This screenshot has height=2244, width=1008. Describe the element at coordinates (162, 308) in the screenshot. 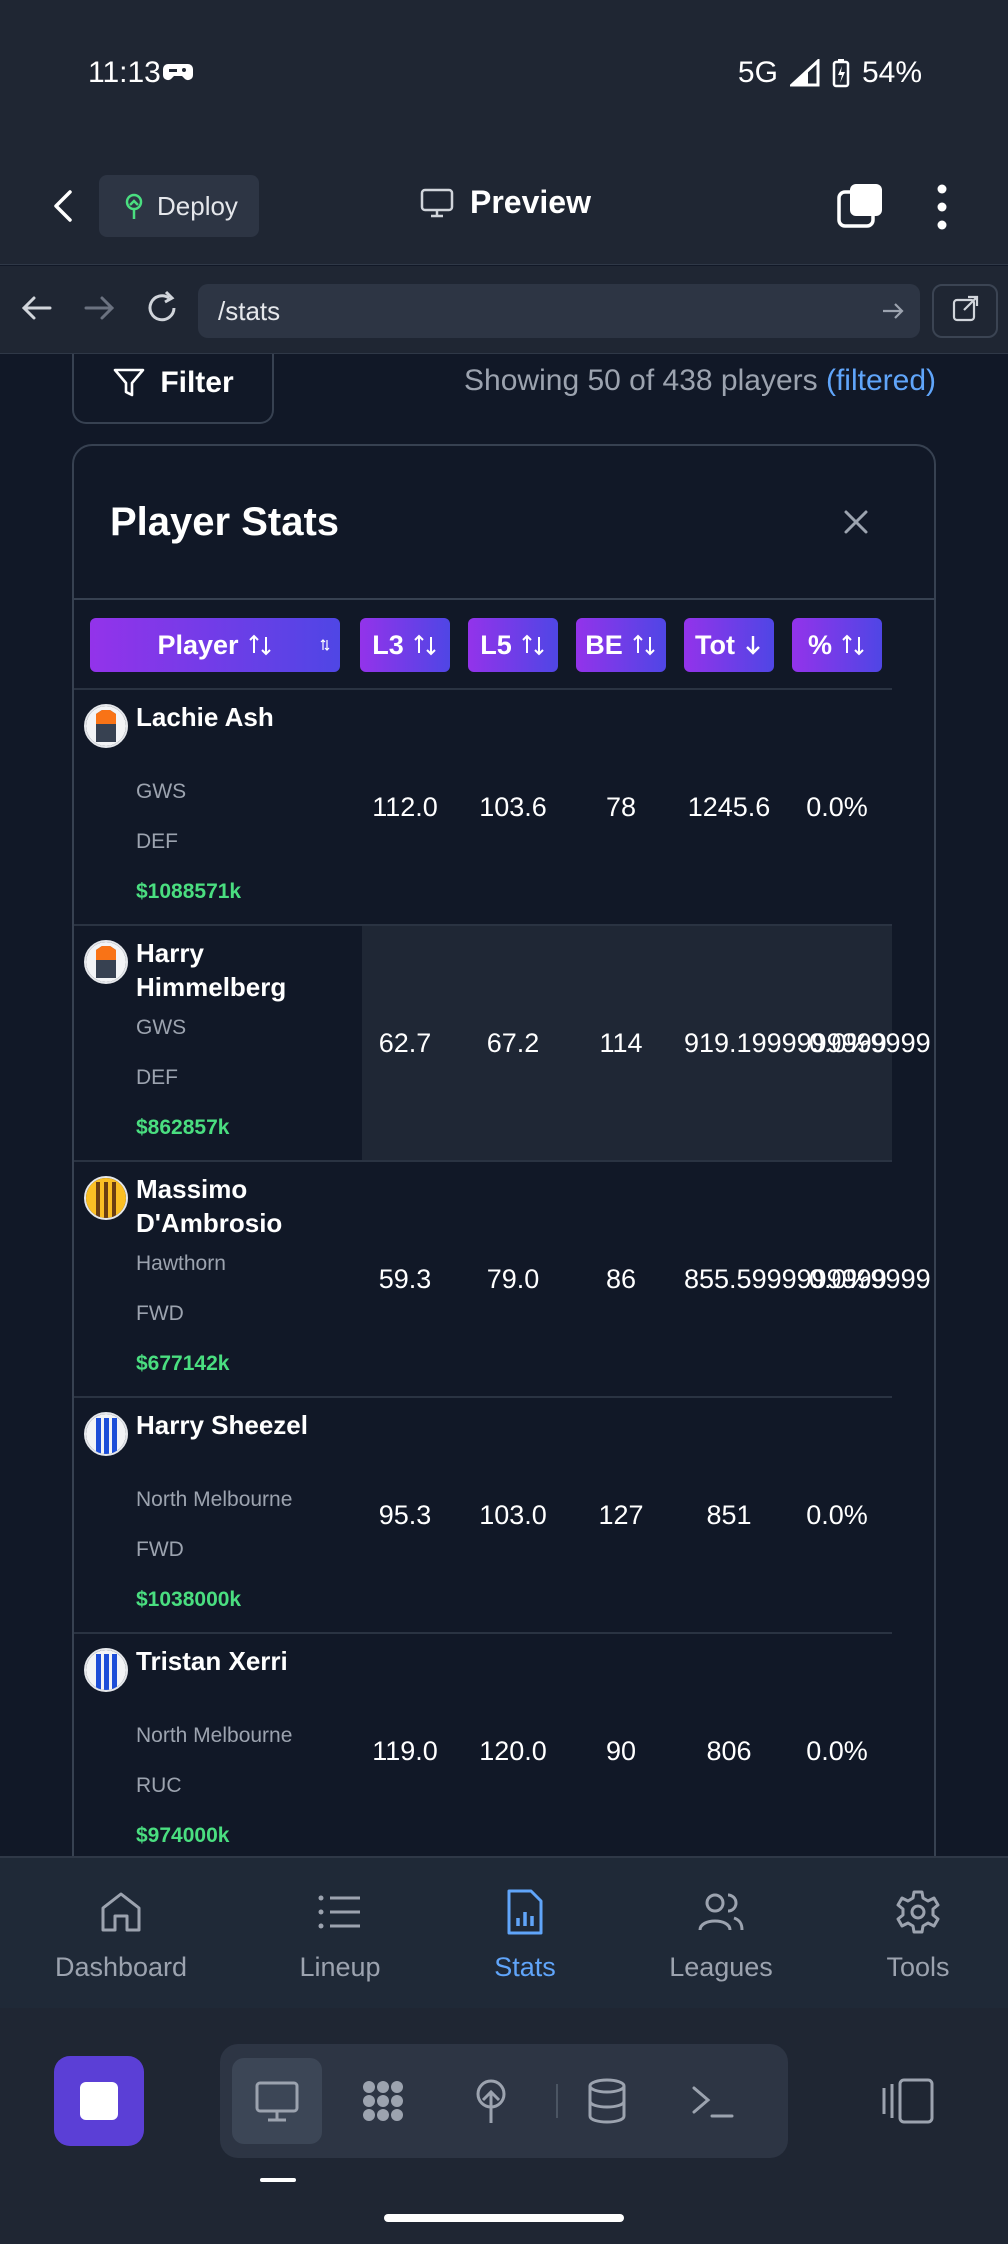

I see `refresh-icon` at that location.